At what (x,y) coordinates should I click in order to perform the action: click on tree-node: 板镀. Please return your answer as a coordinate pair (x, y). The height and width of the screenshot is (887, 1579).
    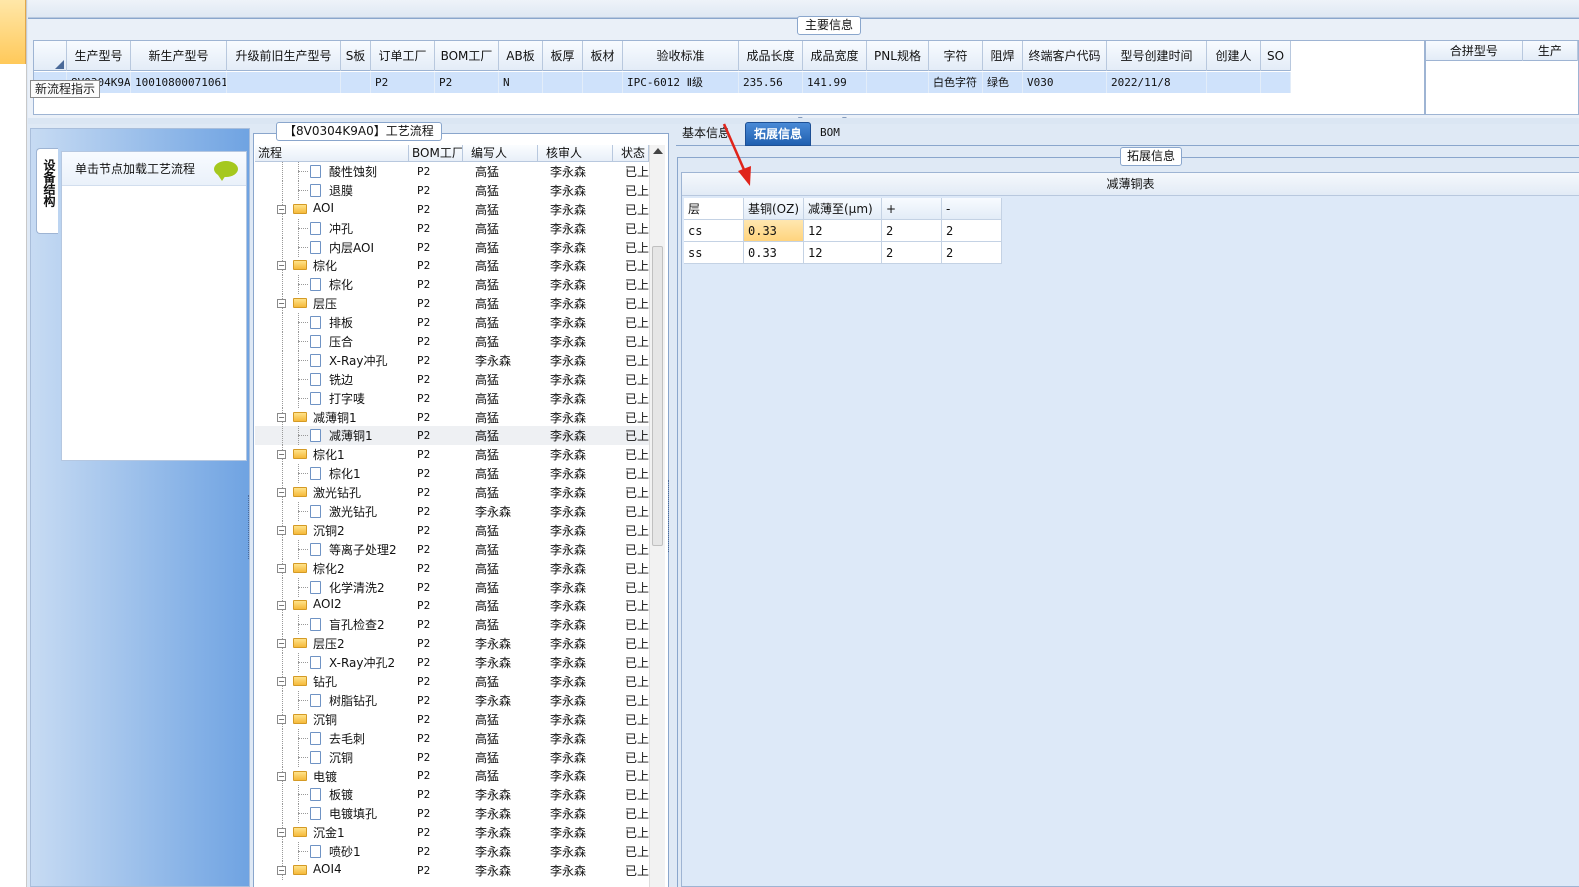
    Looking at the image, I should click on (332, 795).